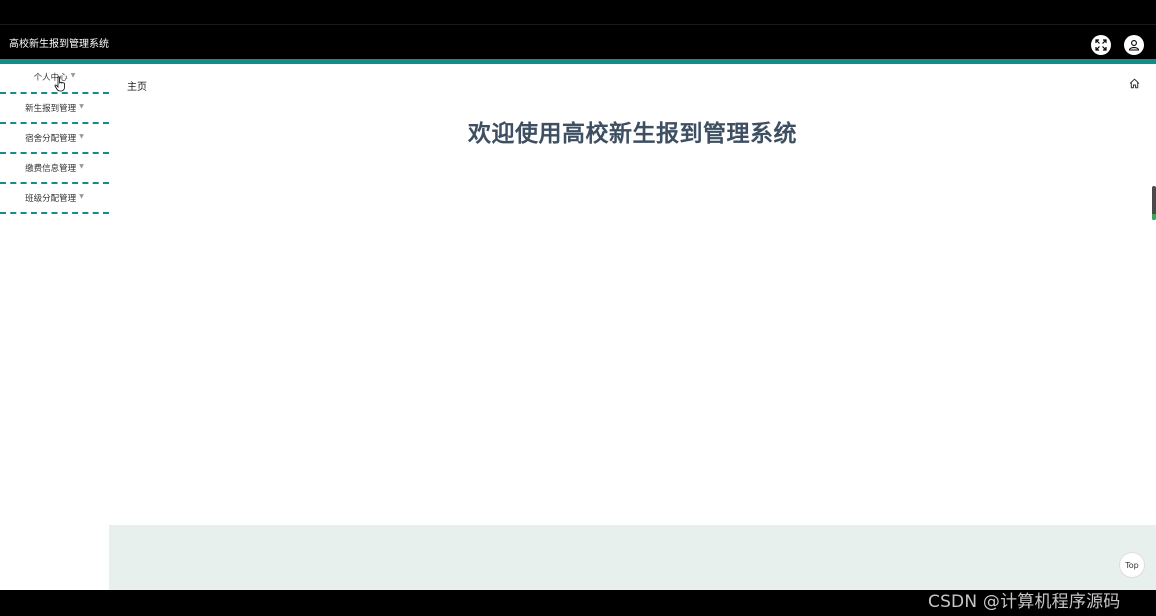  I want to click on sidebar-item-label: 缴费信息管理, so click(51, 169).